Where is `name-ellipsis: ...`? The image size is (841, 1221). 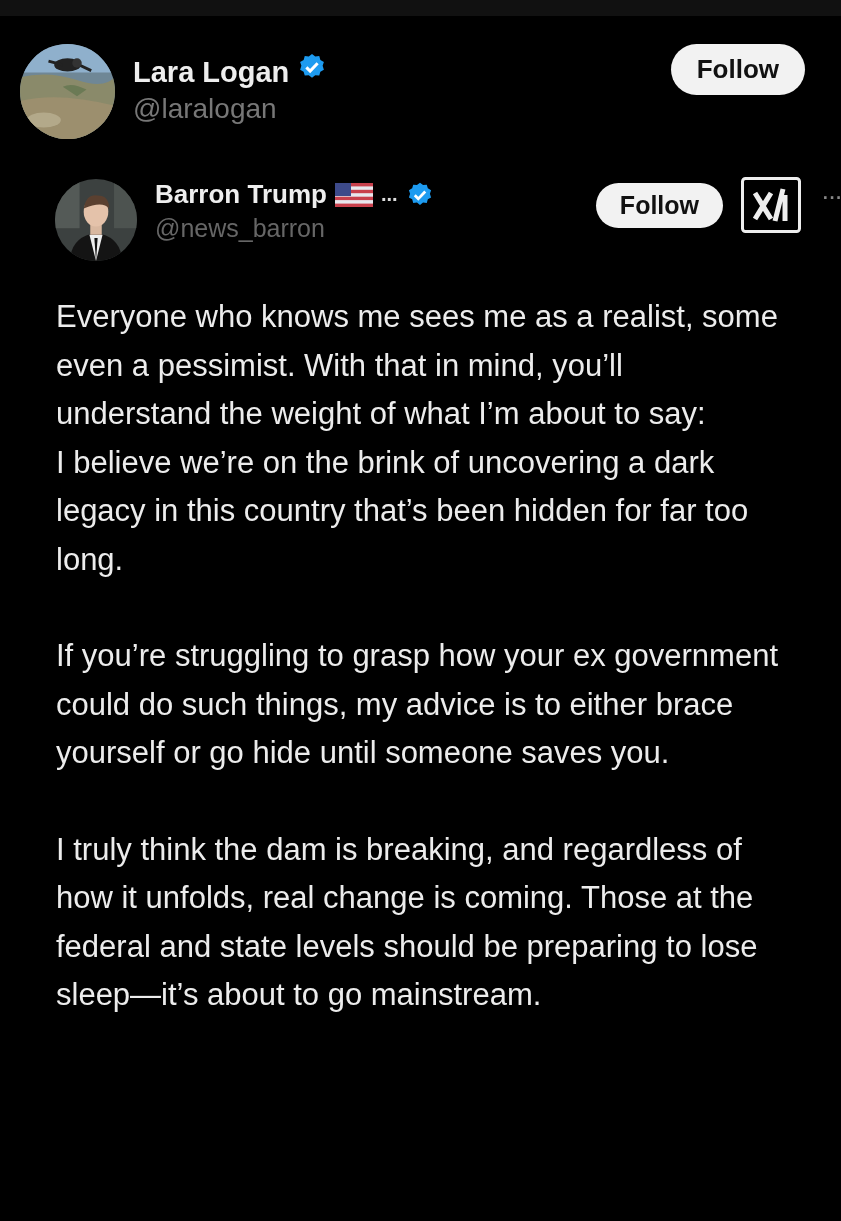
name-ellipsis: ... is located at coordinates (389, 194).